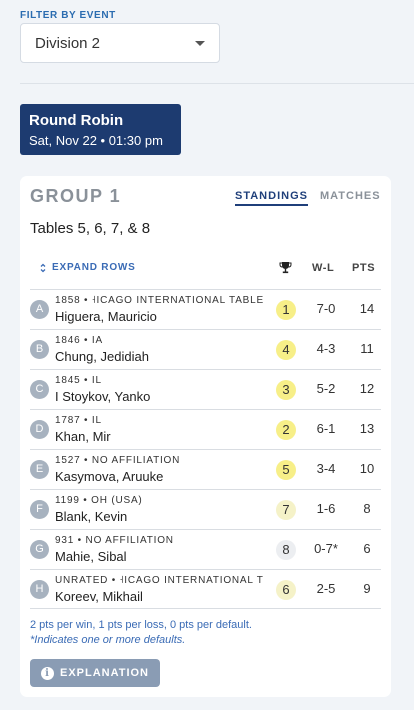 This screenshot has height=710, width=414. I want to click on player-meta: 1787 • IL, so click(78, 420).